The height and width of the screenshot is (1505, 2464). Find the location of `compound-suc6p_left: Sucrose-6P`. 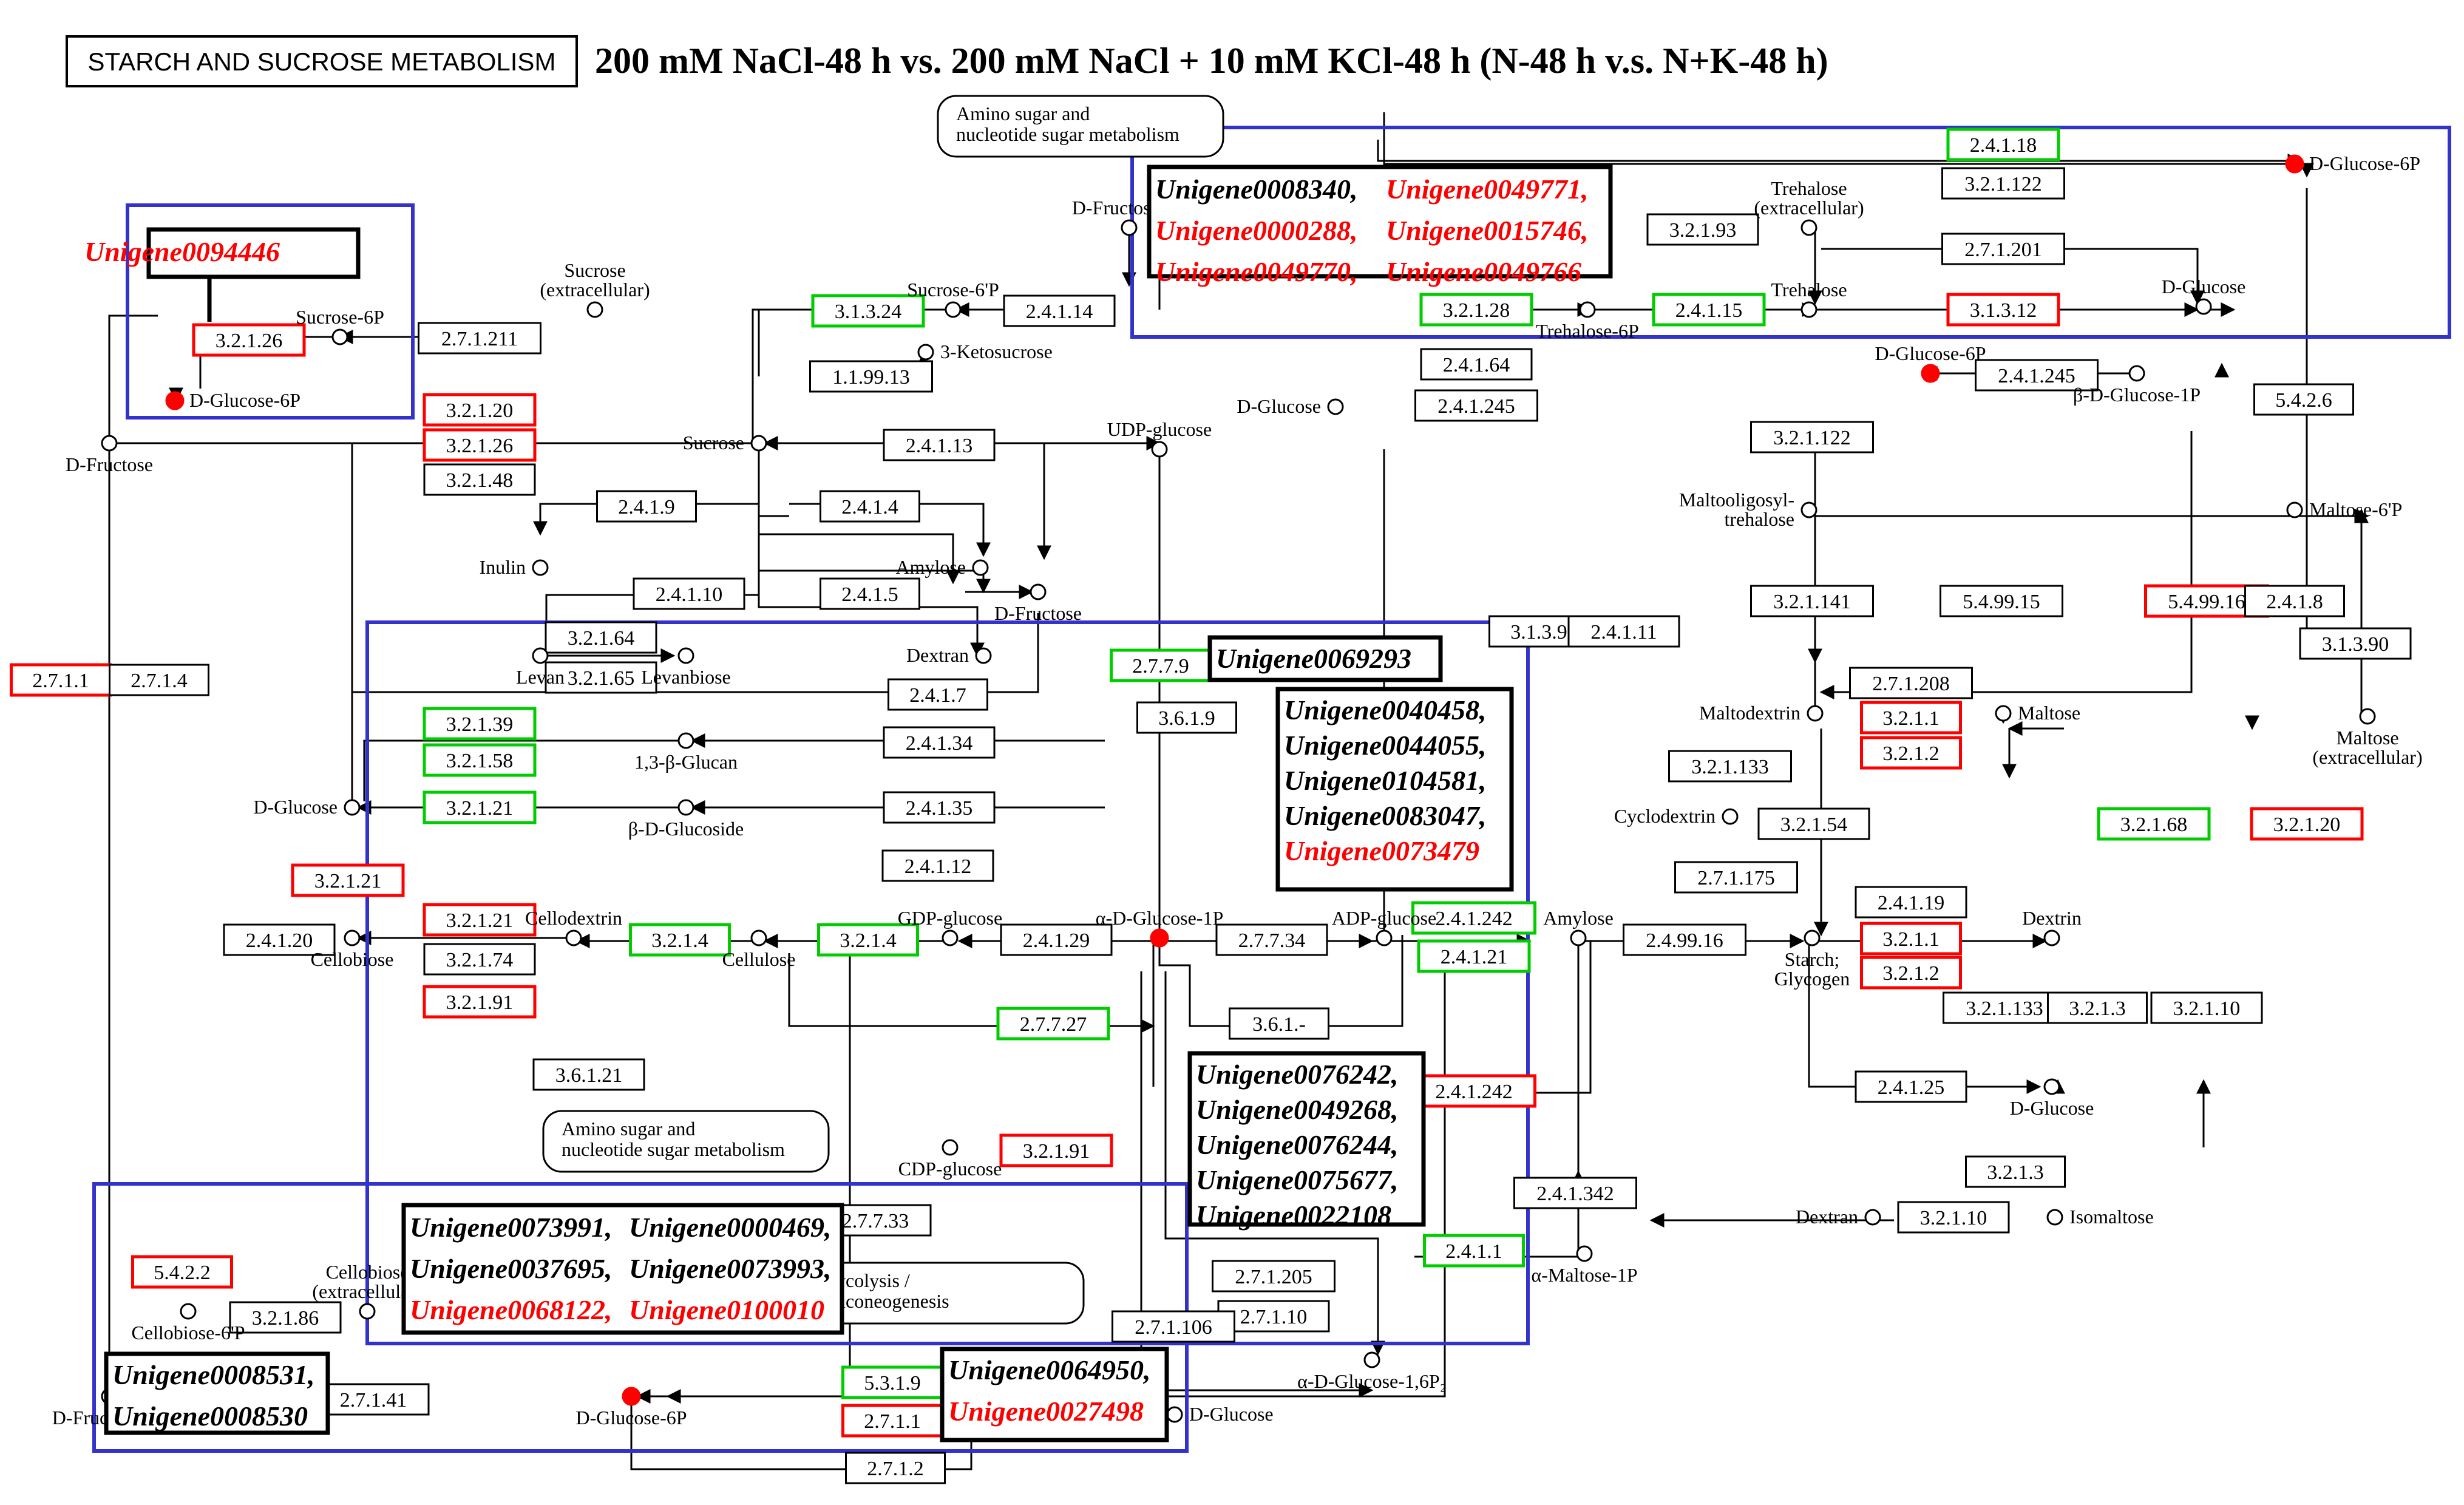

compound-suc6p_left: Sucrose-6P is located at coordinates (340, 326).